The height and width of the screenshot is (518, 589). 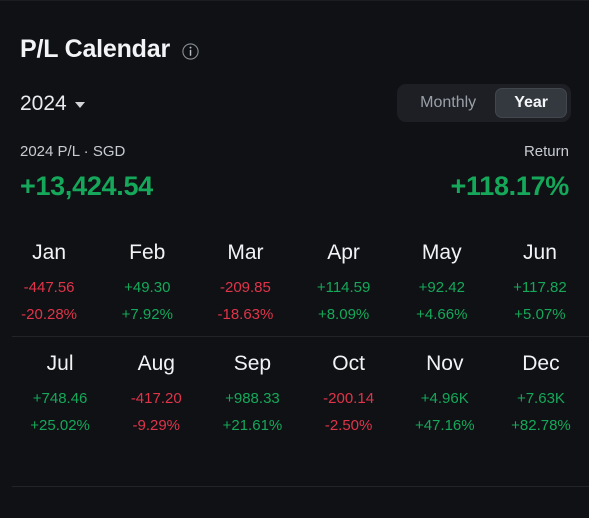 What do you see at coordinates (190, 51) in the screenshot?
I see `info-circle-icon` at bounding box center [190, 51].